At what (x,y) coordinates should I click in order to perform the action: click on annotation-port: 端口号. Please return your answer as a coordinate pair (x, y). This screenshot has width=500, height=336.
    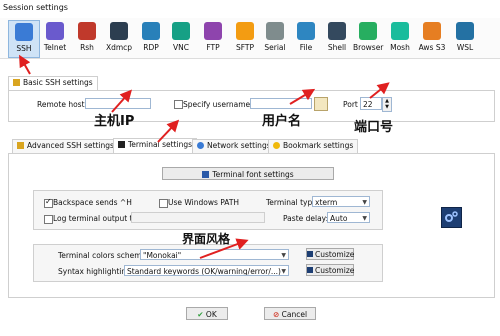
    Looking at the image, I should click on (374, 127).